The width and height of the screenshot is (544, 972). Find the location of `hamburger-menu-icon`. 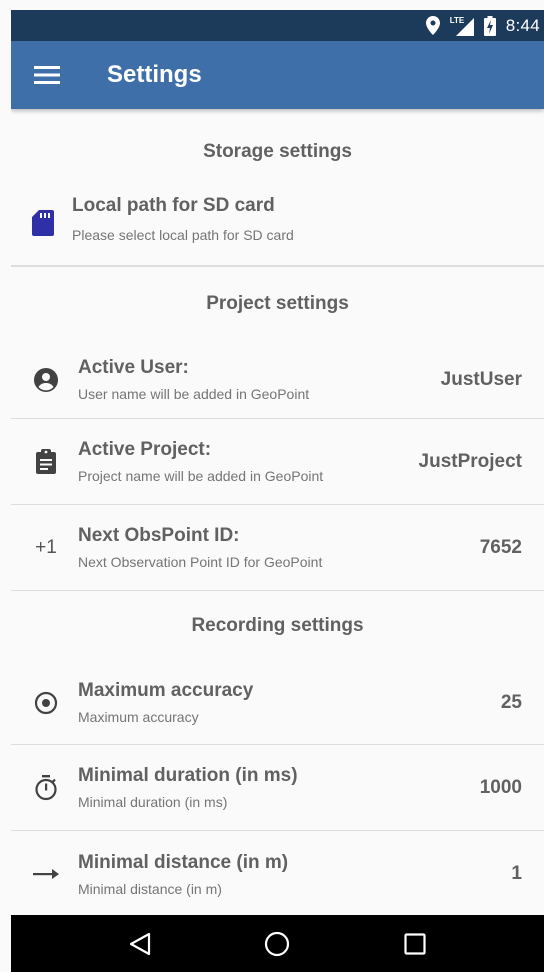

hamburger-menu-icon is located at coordinates (47, 75).